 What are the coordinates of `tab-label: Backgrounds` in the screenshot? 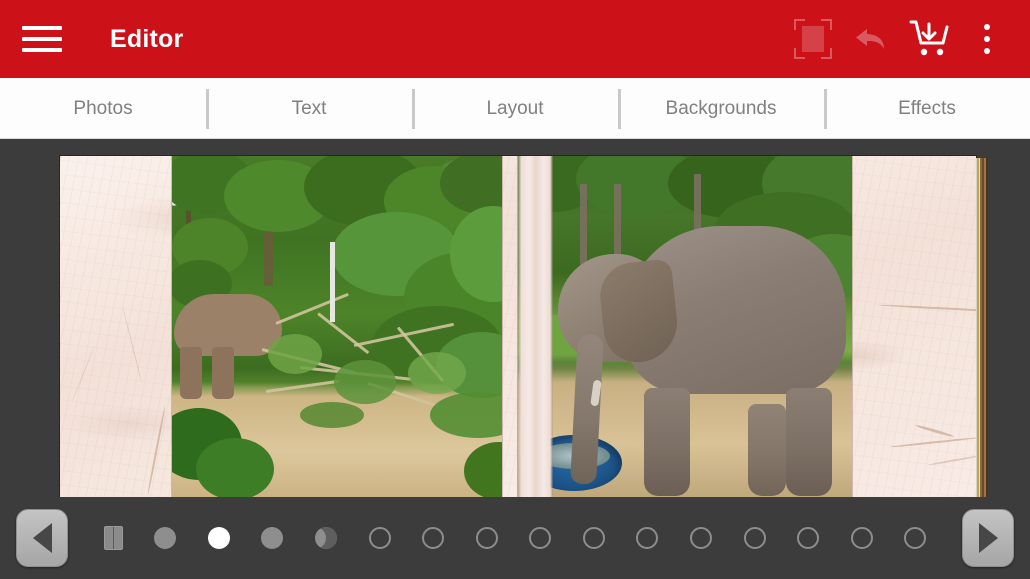 It's located at (721, 108).